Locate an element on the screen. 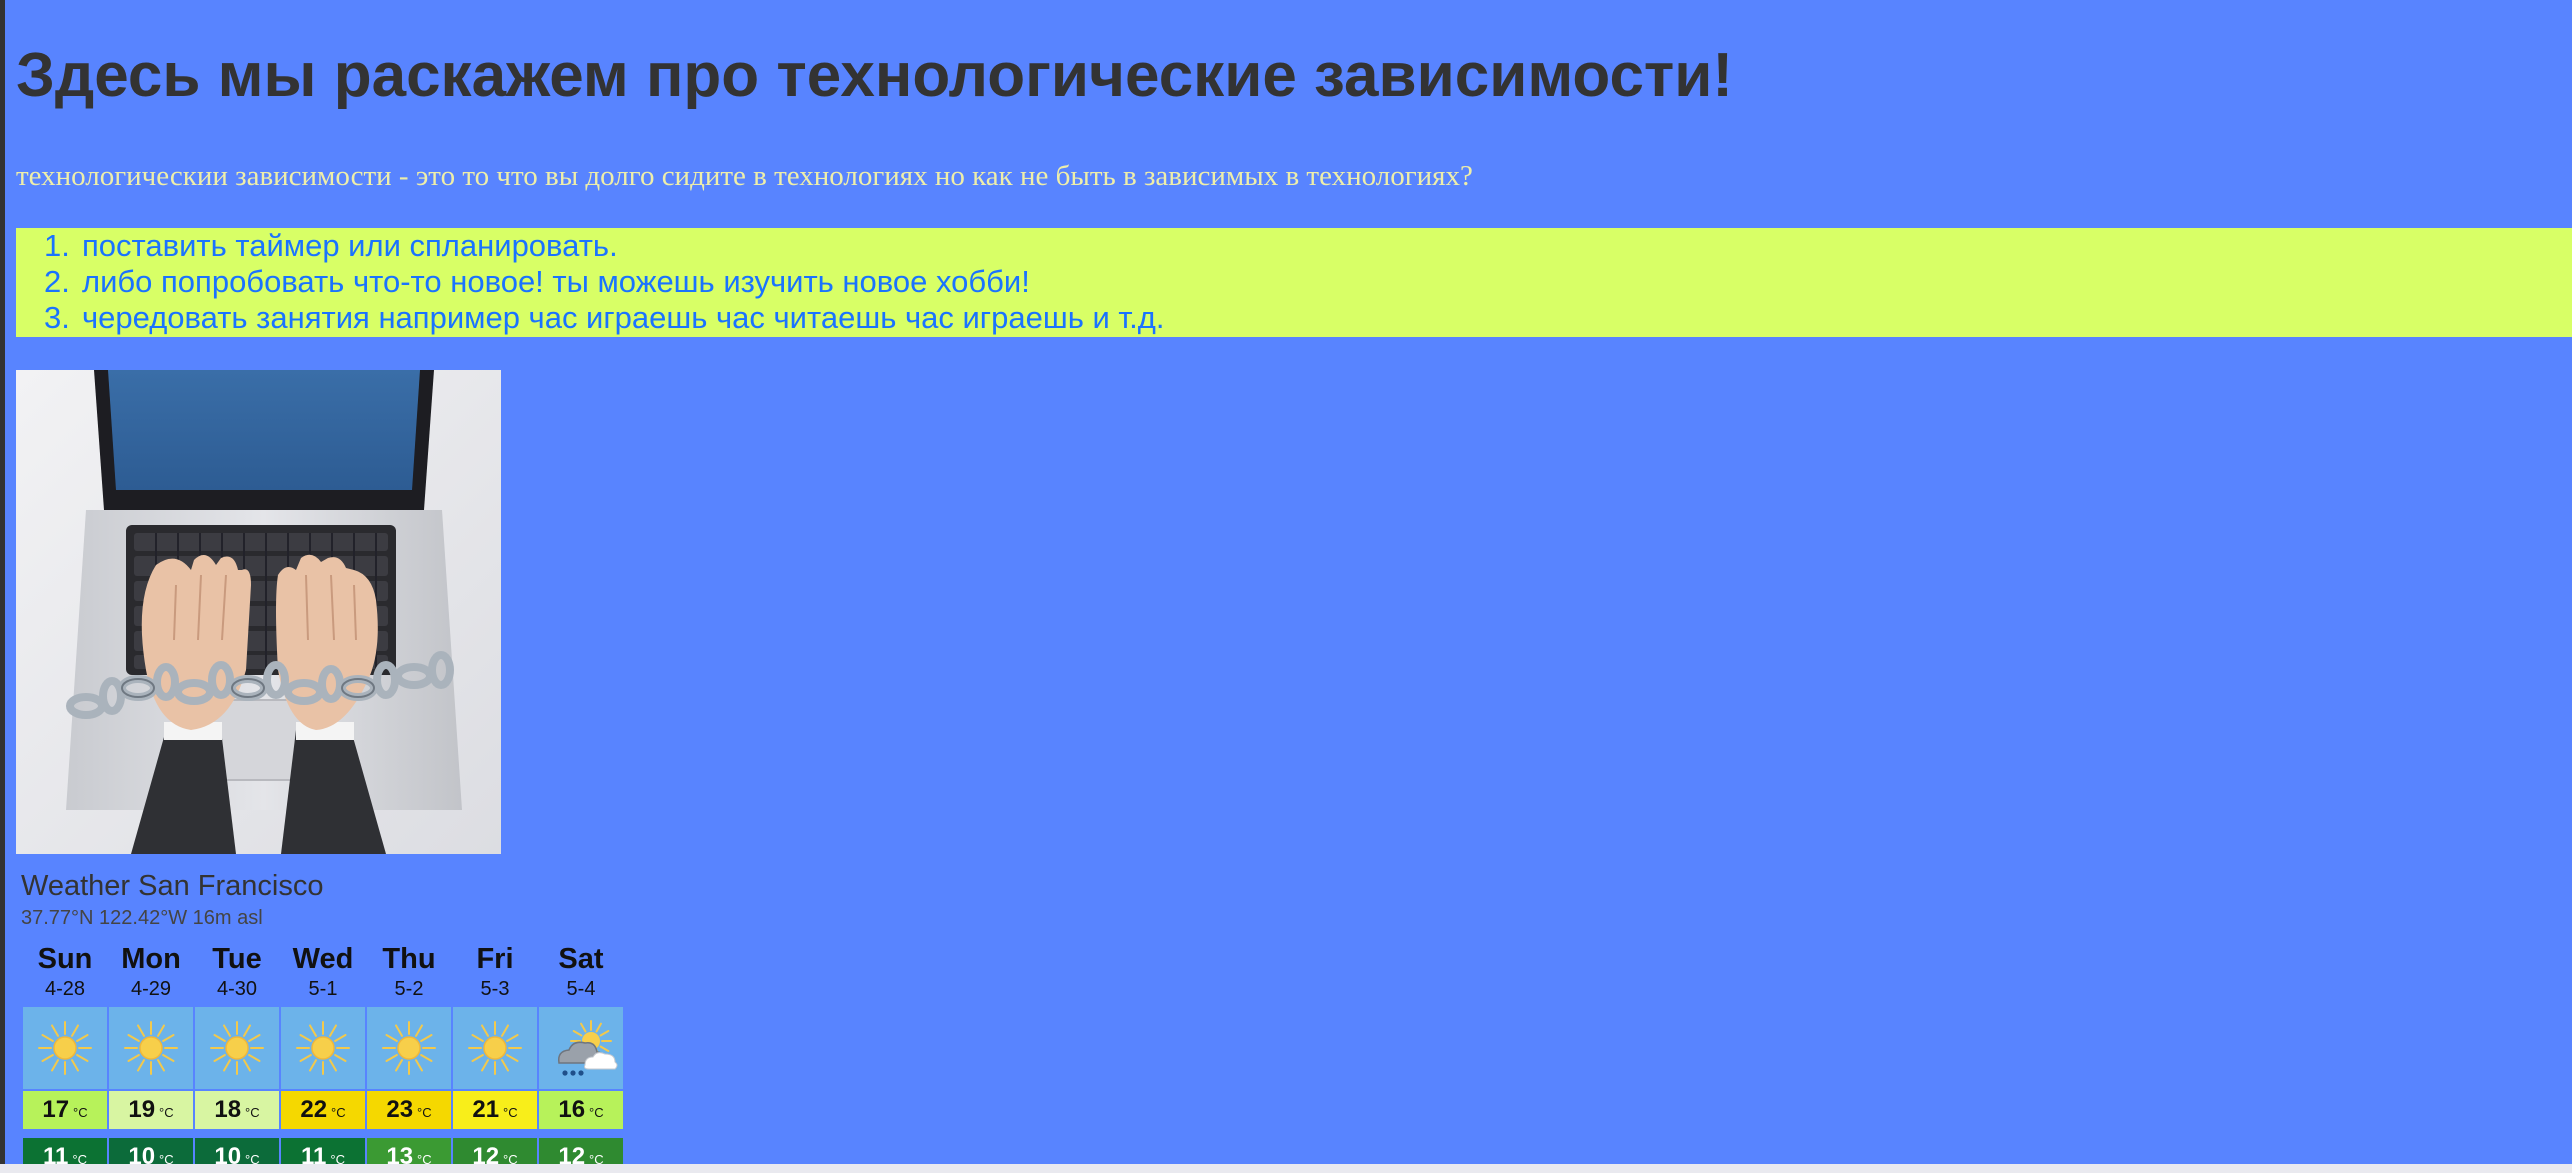 This screenshot has width=2572, height=1173. tip-item-1: 1. поставить таймер или спланировать. is located at coordinates (331, 246).